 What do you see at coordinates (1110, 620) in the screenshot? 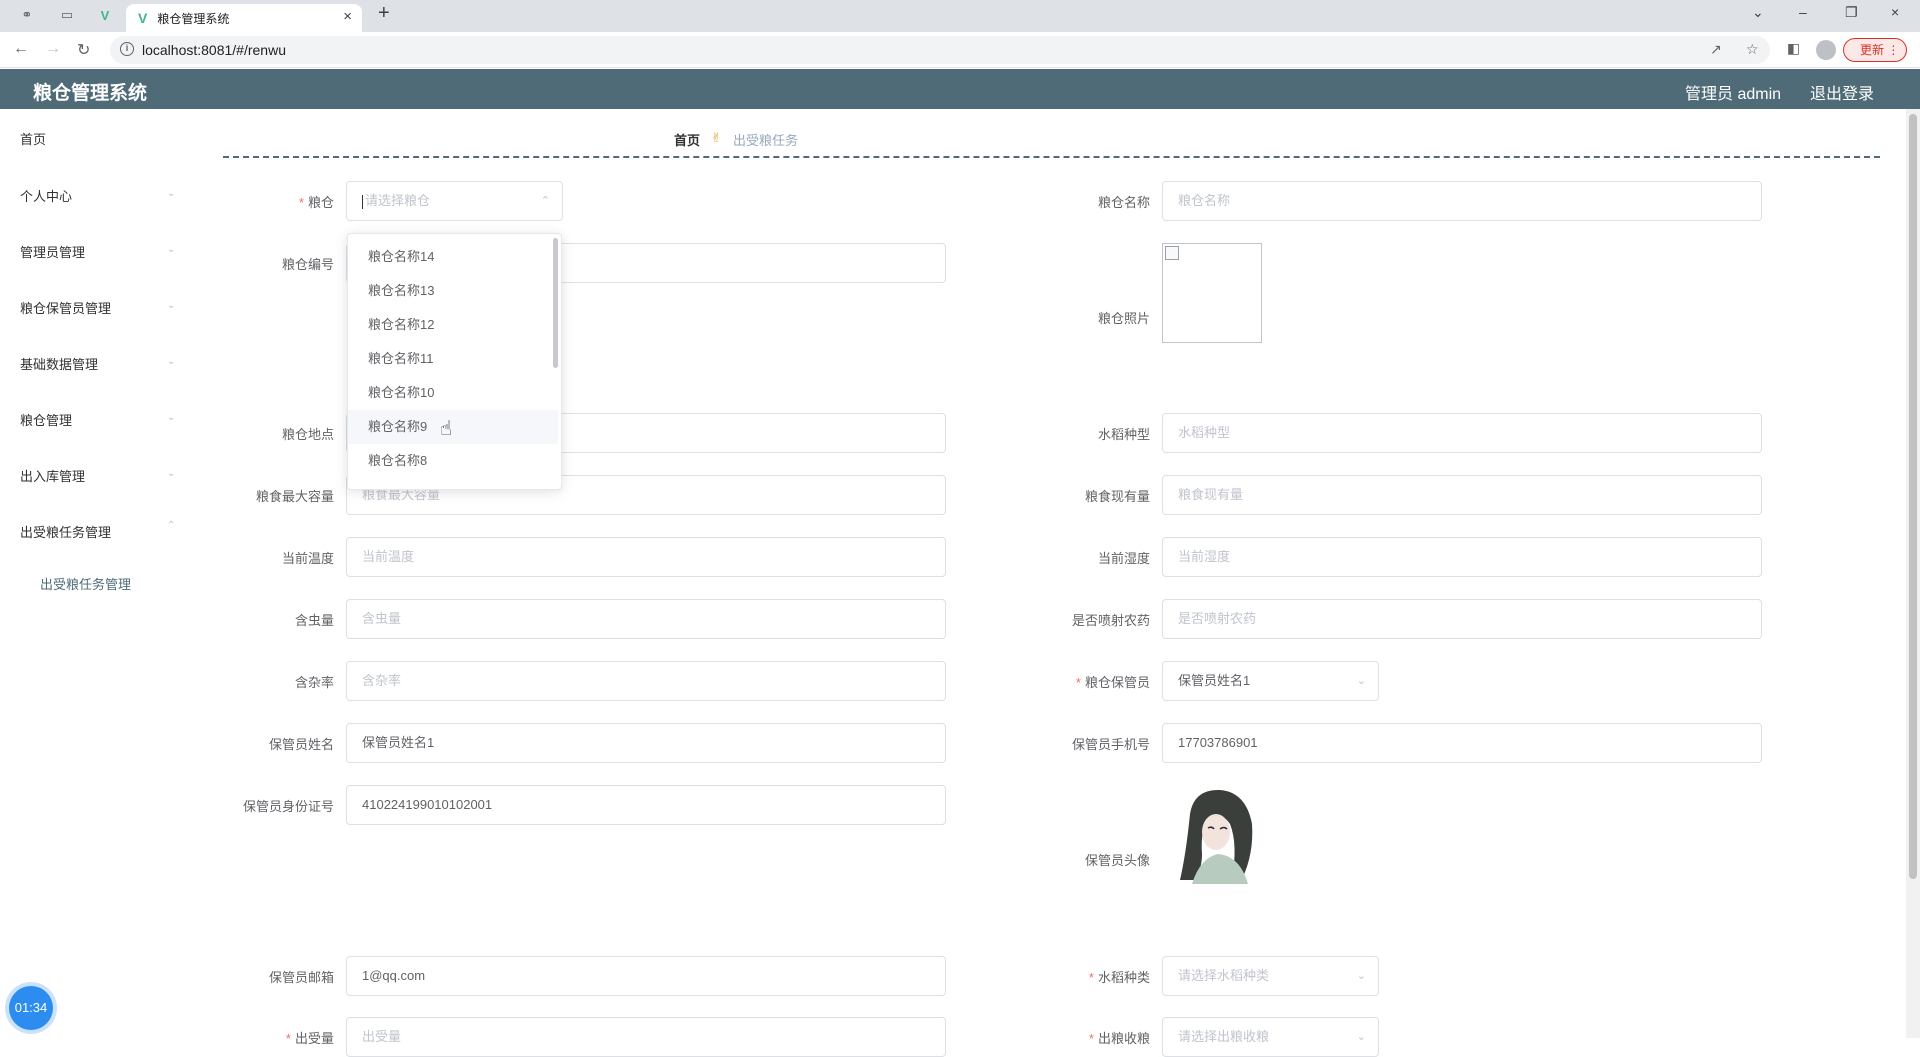
I see `label-pesticide: 是否喷射农药` at bounding box center [1110, 620].